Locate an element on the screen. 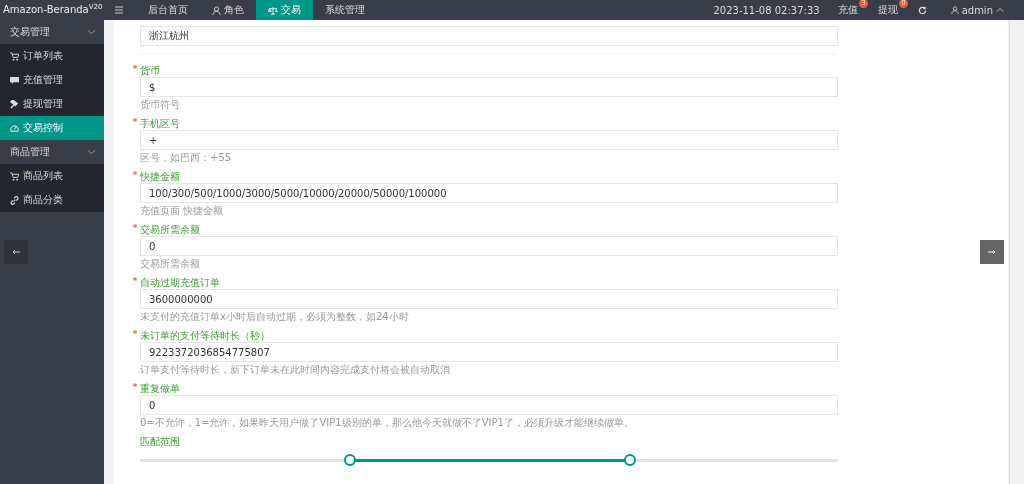  field-label: 匹配范围 is located at coordinates (160, 442).